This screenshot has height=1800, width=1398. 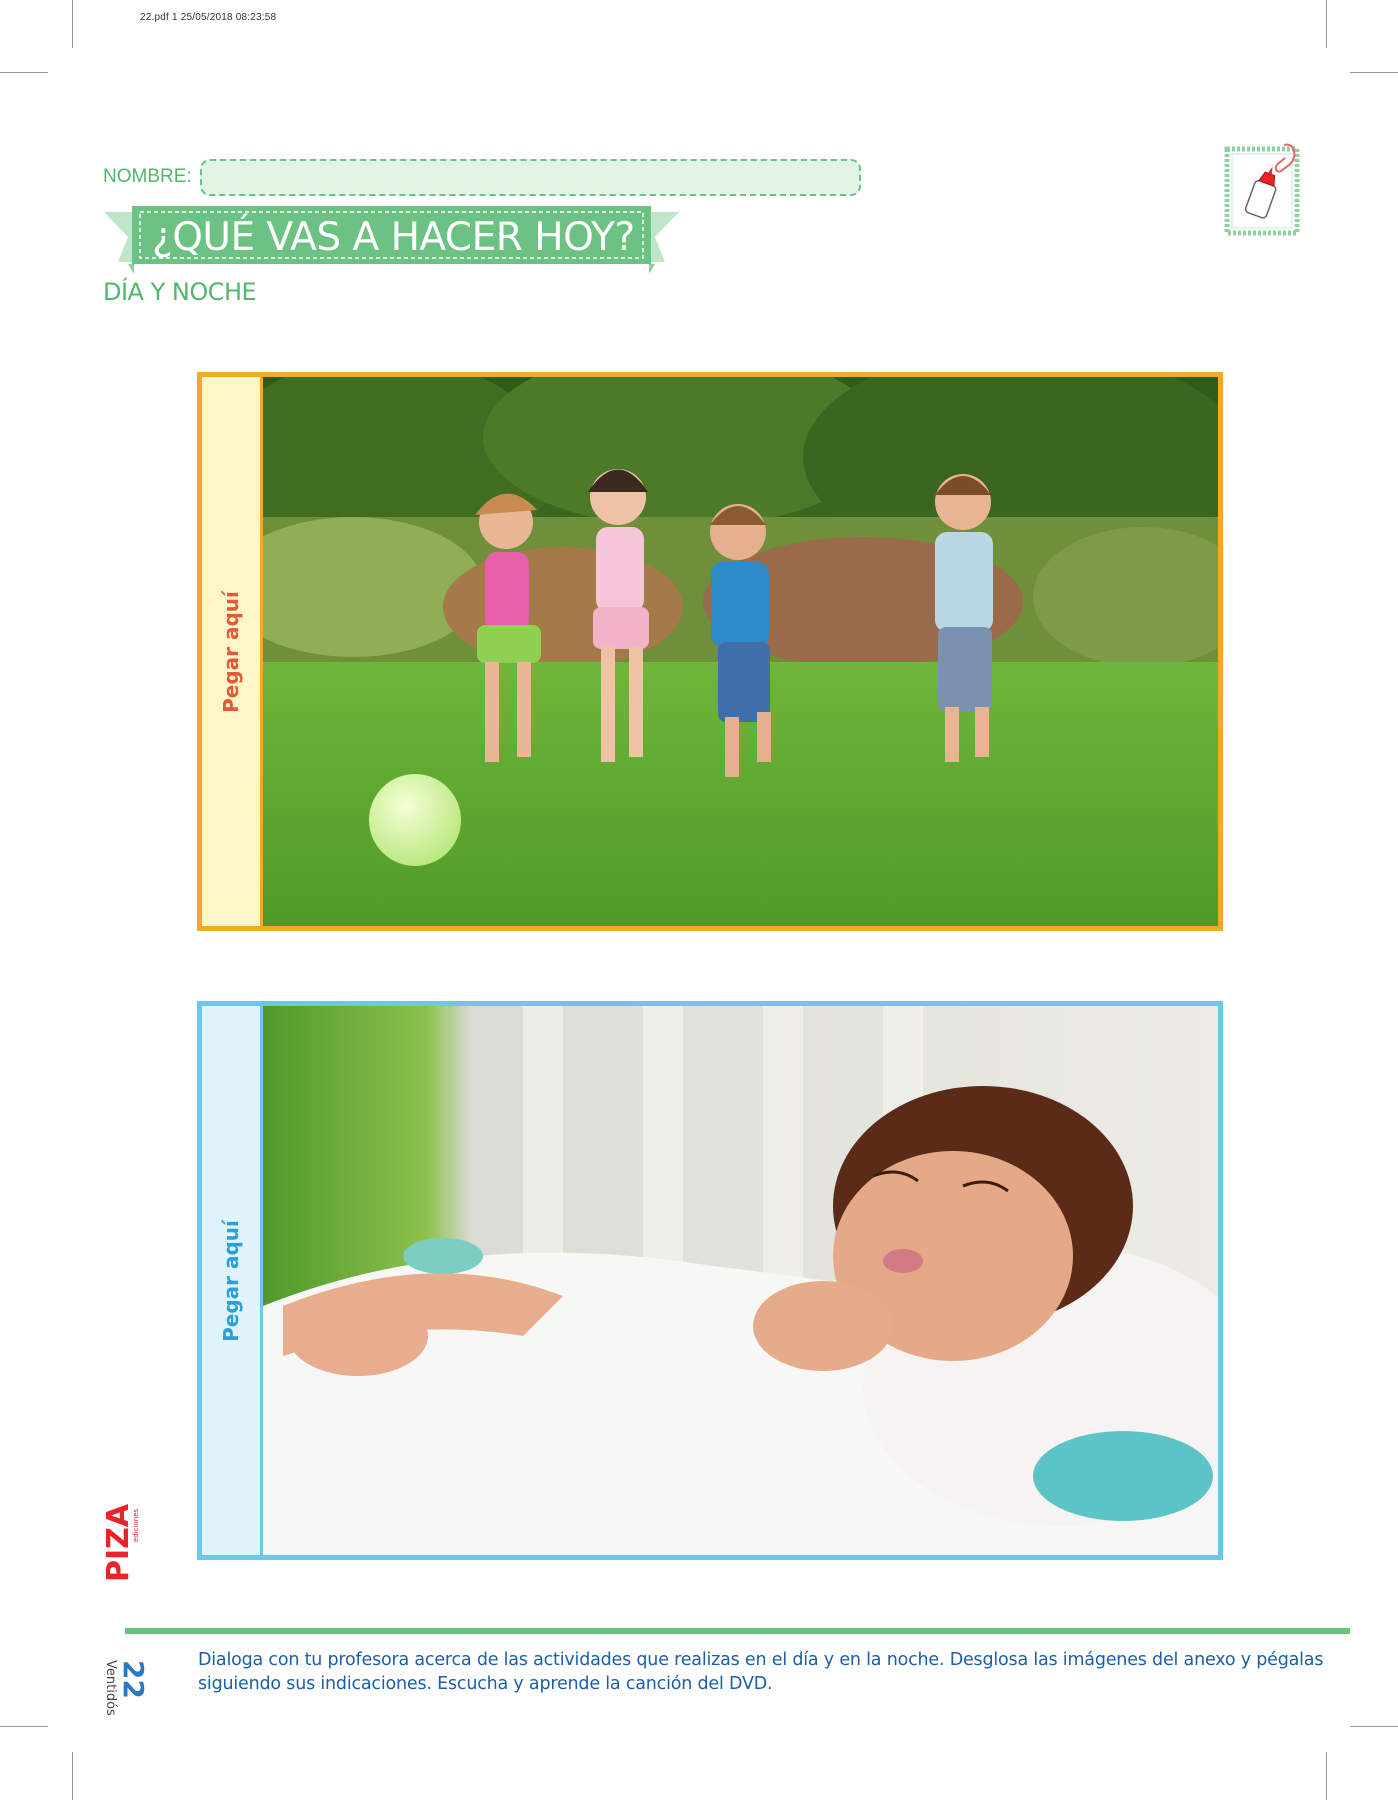 What do you see at coordinates (1262, 189) in the screenshot?
I see `glue-bottle-icon` at bounding box center [1262, 189].